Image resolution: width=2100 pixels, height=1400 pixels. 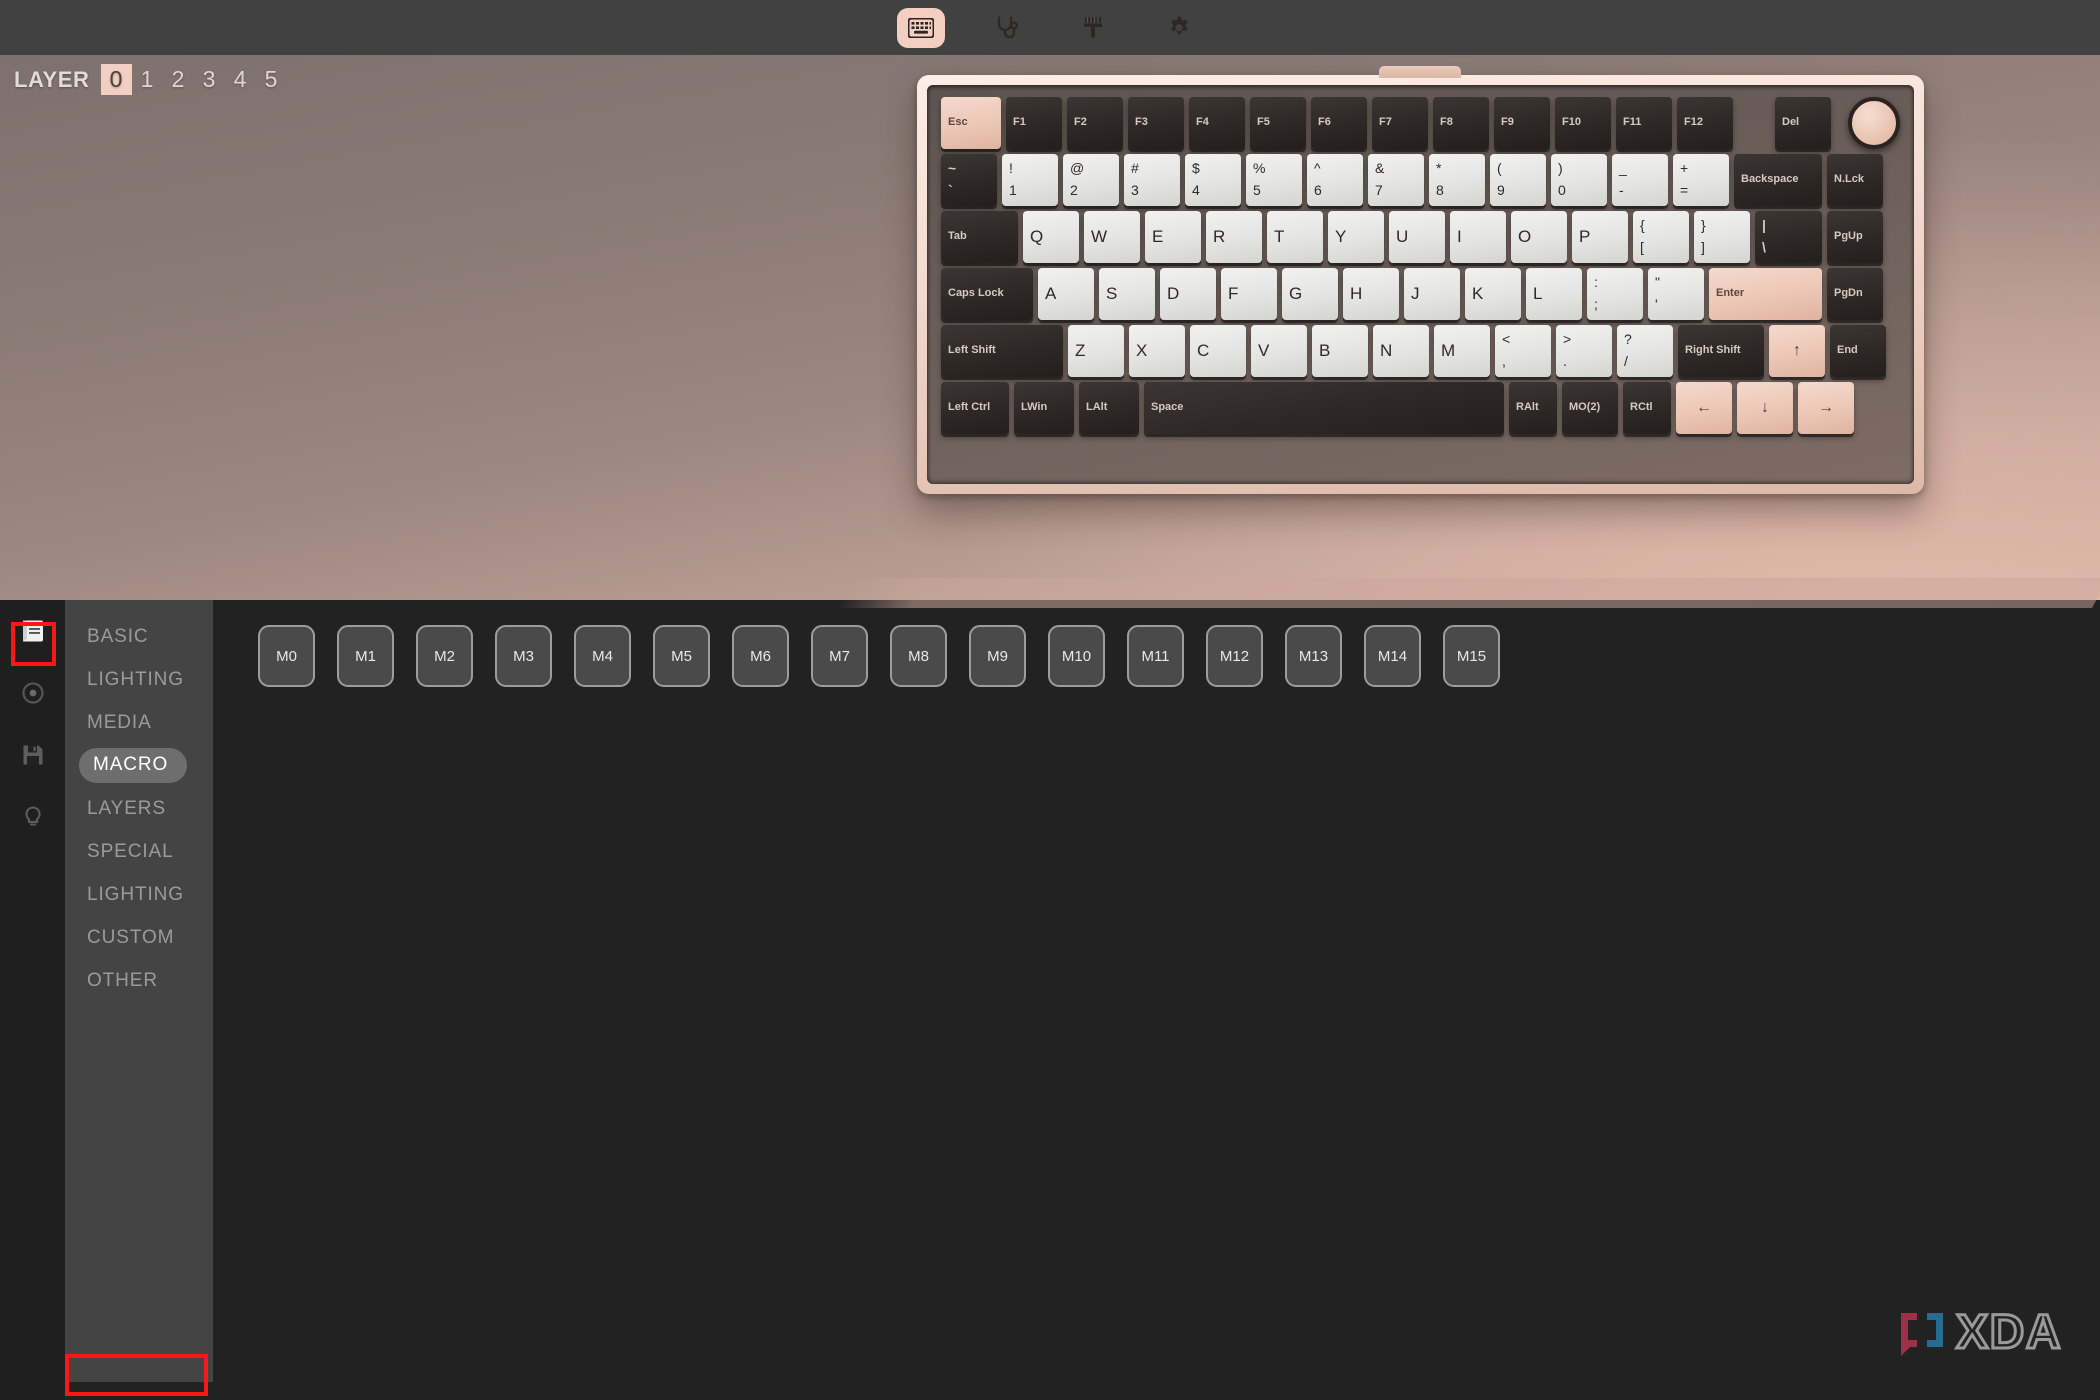 What do you see at coordinates (139, 722) in the screenshot?
I see `category-item-media: MEDIA` at bounding box center [139, 722].